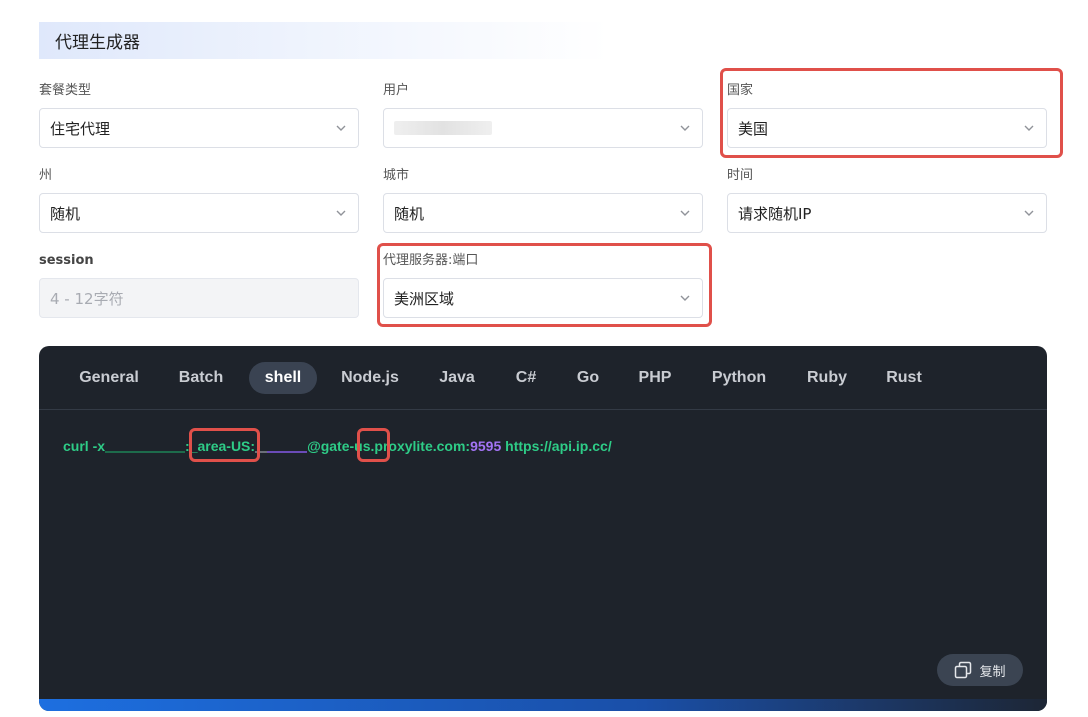  What do you see at coordinates (66, 260) in the screenshot?
I see `session-label: session` at bounding box center [66, 260].